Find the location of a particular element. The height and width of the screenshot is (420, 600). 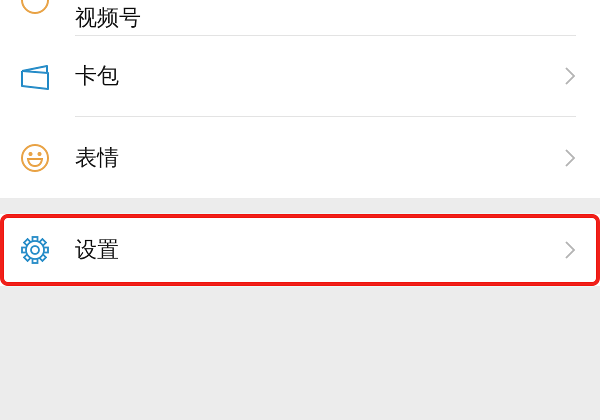

menu-label: 设置 is located at coordinates (97, 251).